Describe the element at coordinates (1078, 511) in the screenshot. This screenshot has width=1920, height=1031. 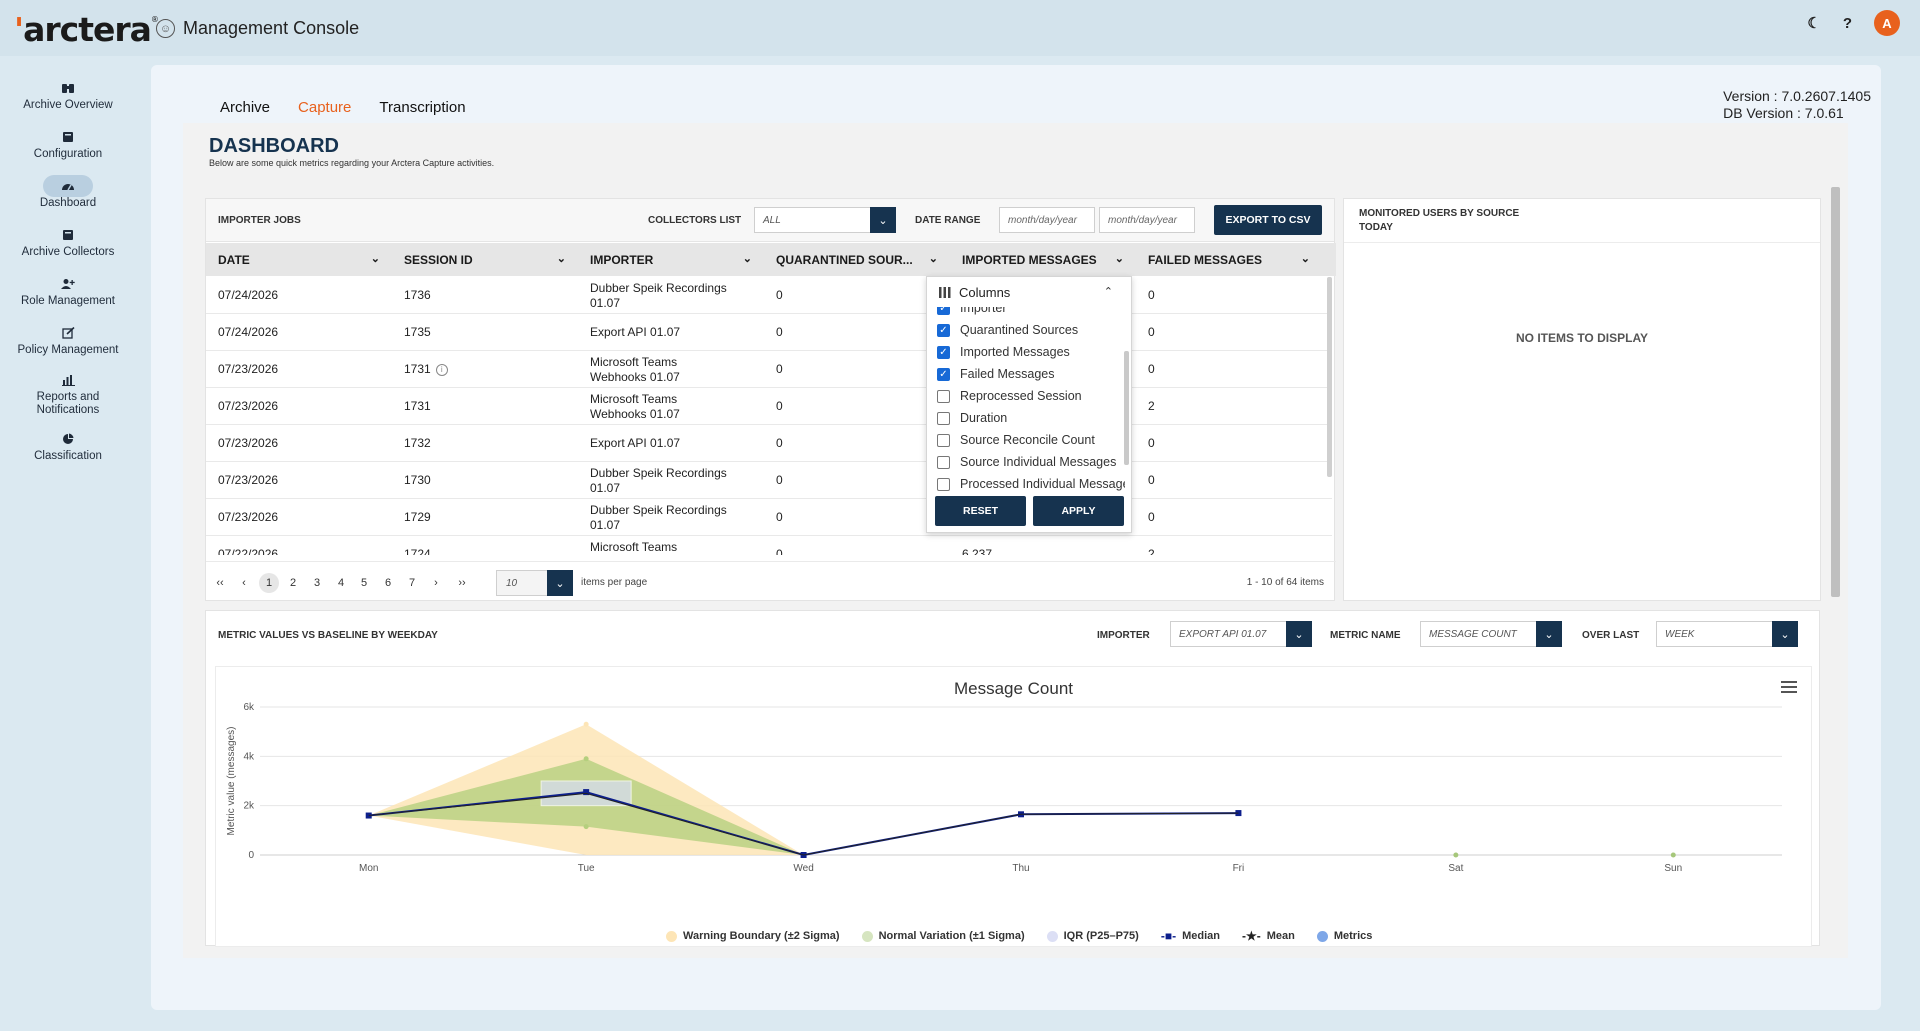
I see `apply-button: APPLY` at that location.